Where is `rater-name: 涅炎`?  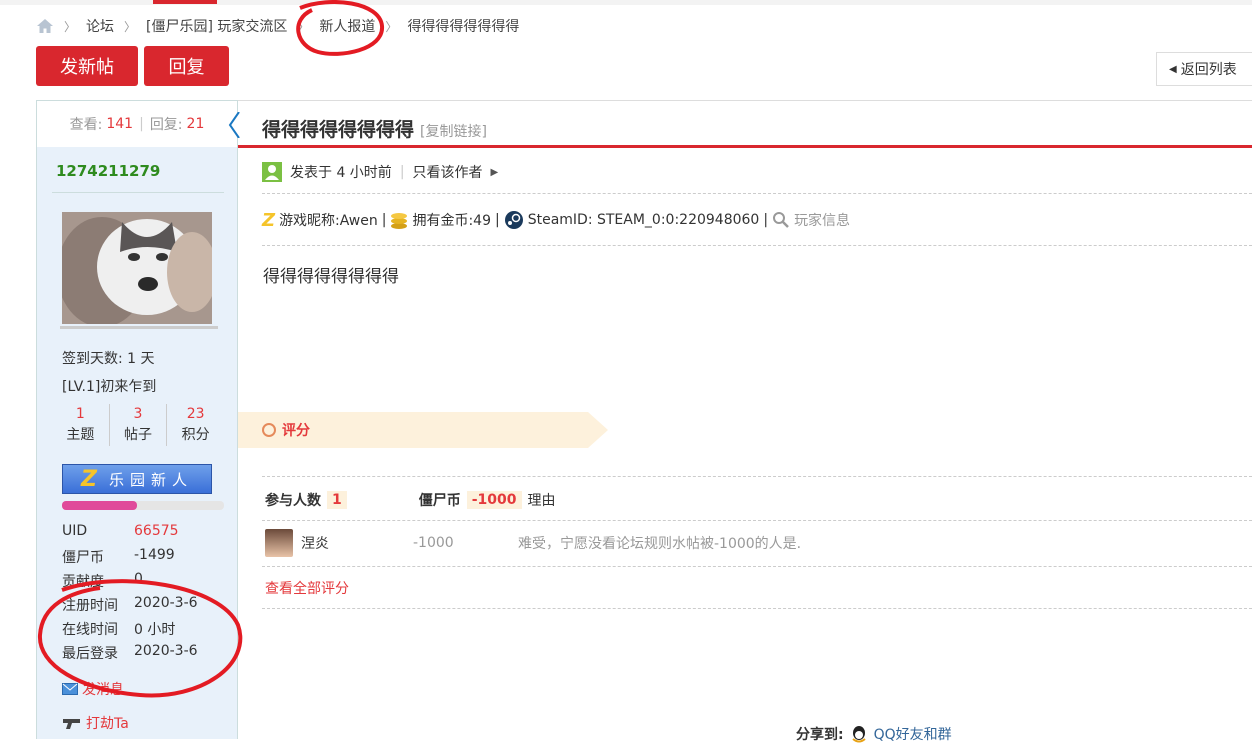 rater-name: 涅炎 is located at coordinates (357, 543).